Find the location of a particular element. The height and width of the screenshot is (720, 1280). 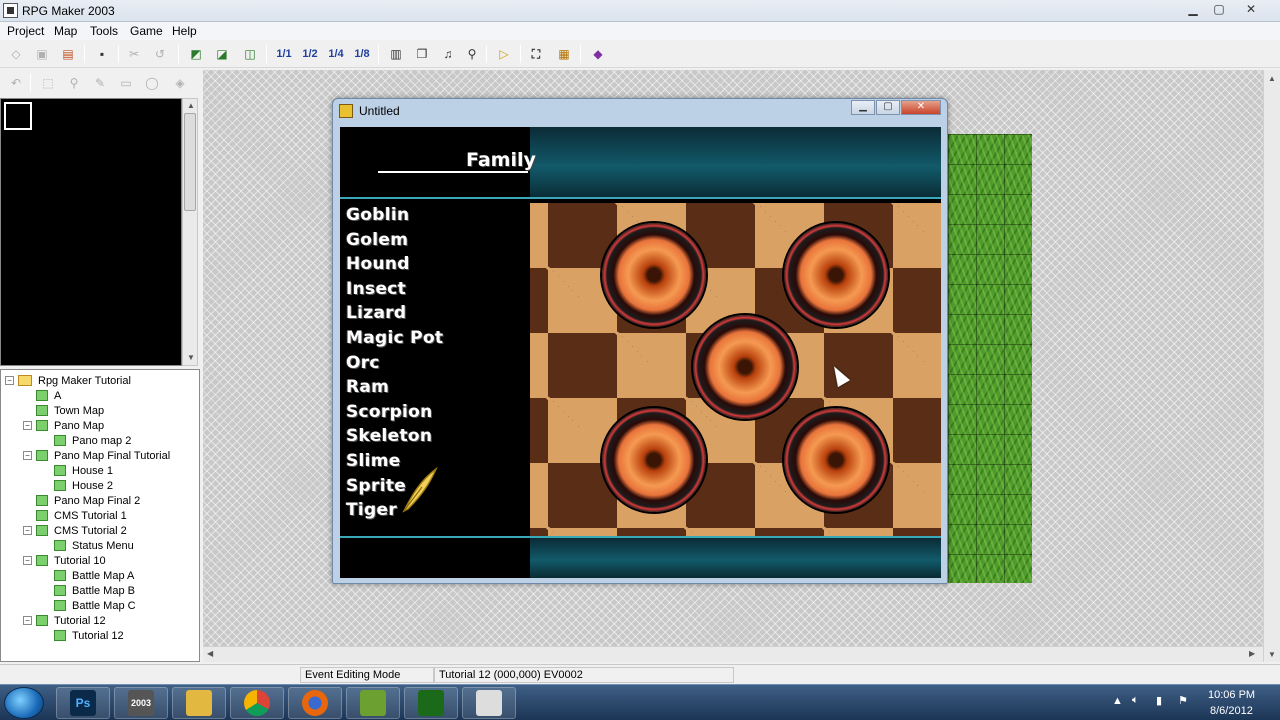

monster-list-item: Lizard is located at coordinates (376, 313).